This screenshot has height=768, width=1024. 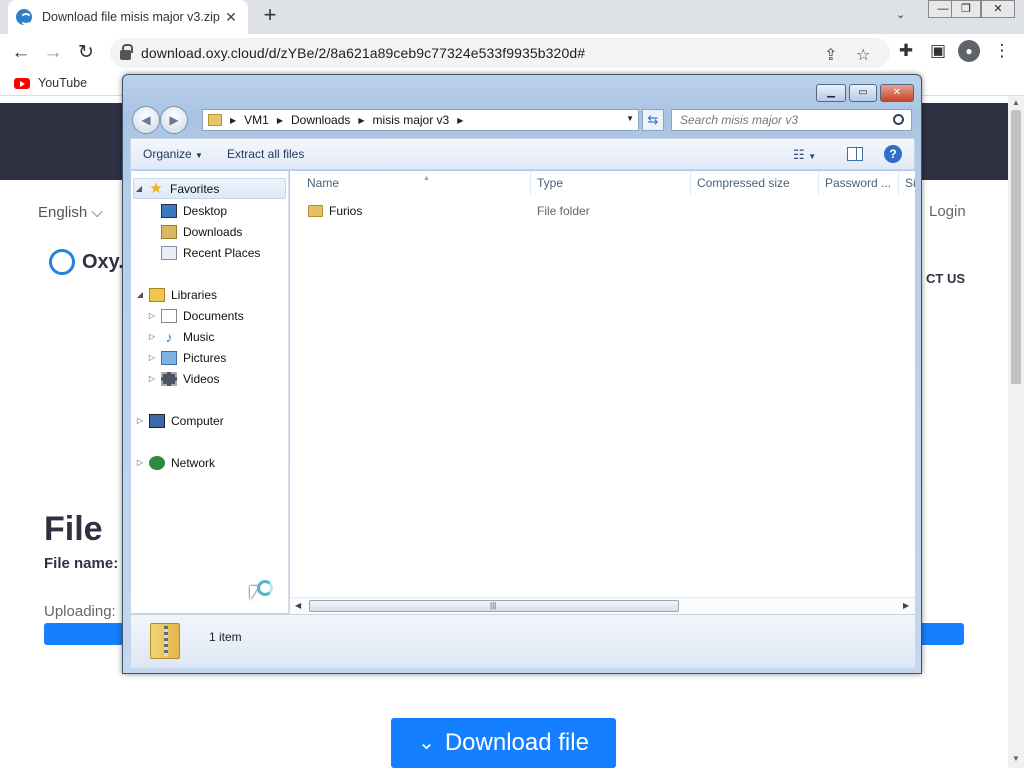 I want to click on scroll-thumb, so click(x=1016, y=247).